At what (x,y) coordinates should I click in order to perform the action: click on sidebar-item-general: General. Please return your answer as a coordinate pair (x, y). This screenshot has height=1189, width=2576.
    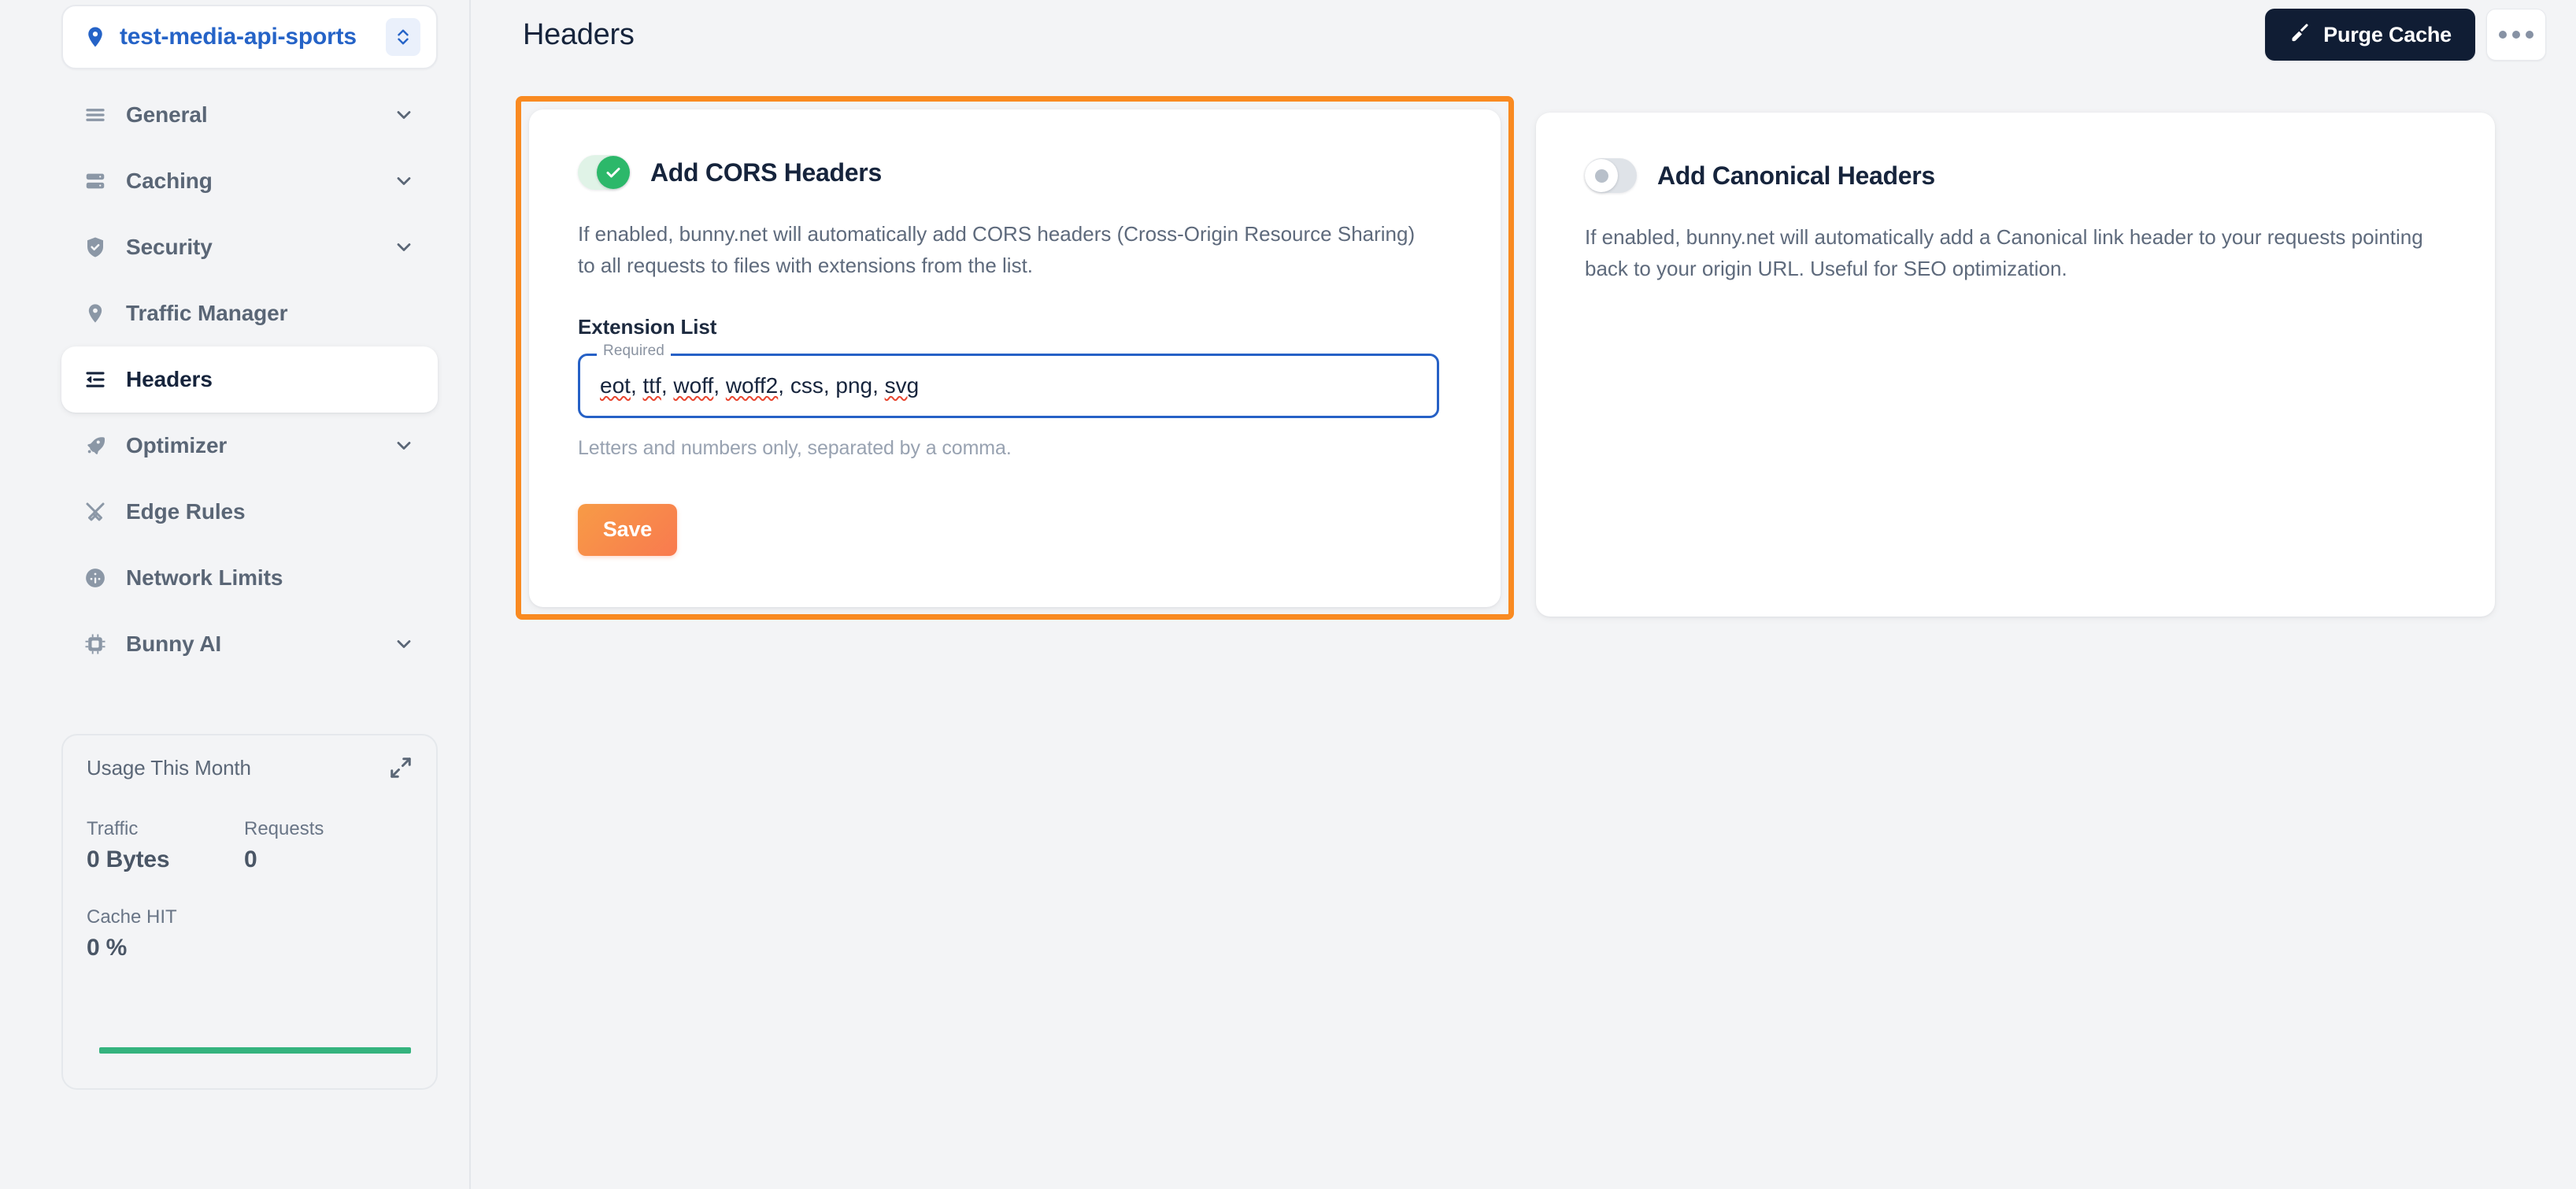
    Looking at the image, I should click on (249, 115).